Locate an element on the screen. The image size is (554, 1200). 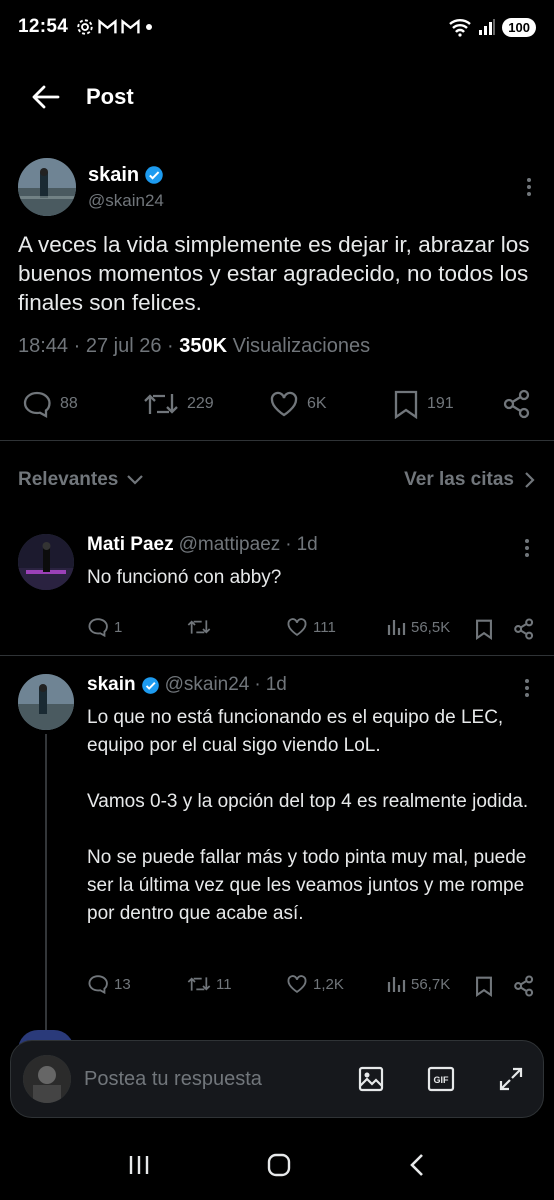
post-meta: 18:44 · 27 jul 26 · 350K Visualizaciones is located at coordinates (194, 346).